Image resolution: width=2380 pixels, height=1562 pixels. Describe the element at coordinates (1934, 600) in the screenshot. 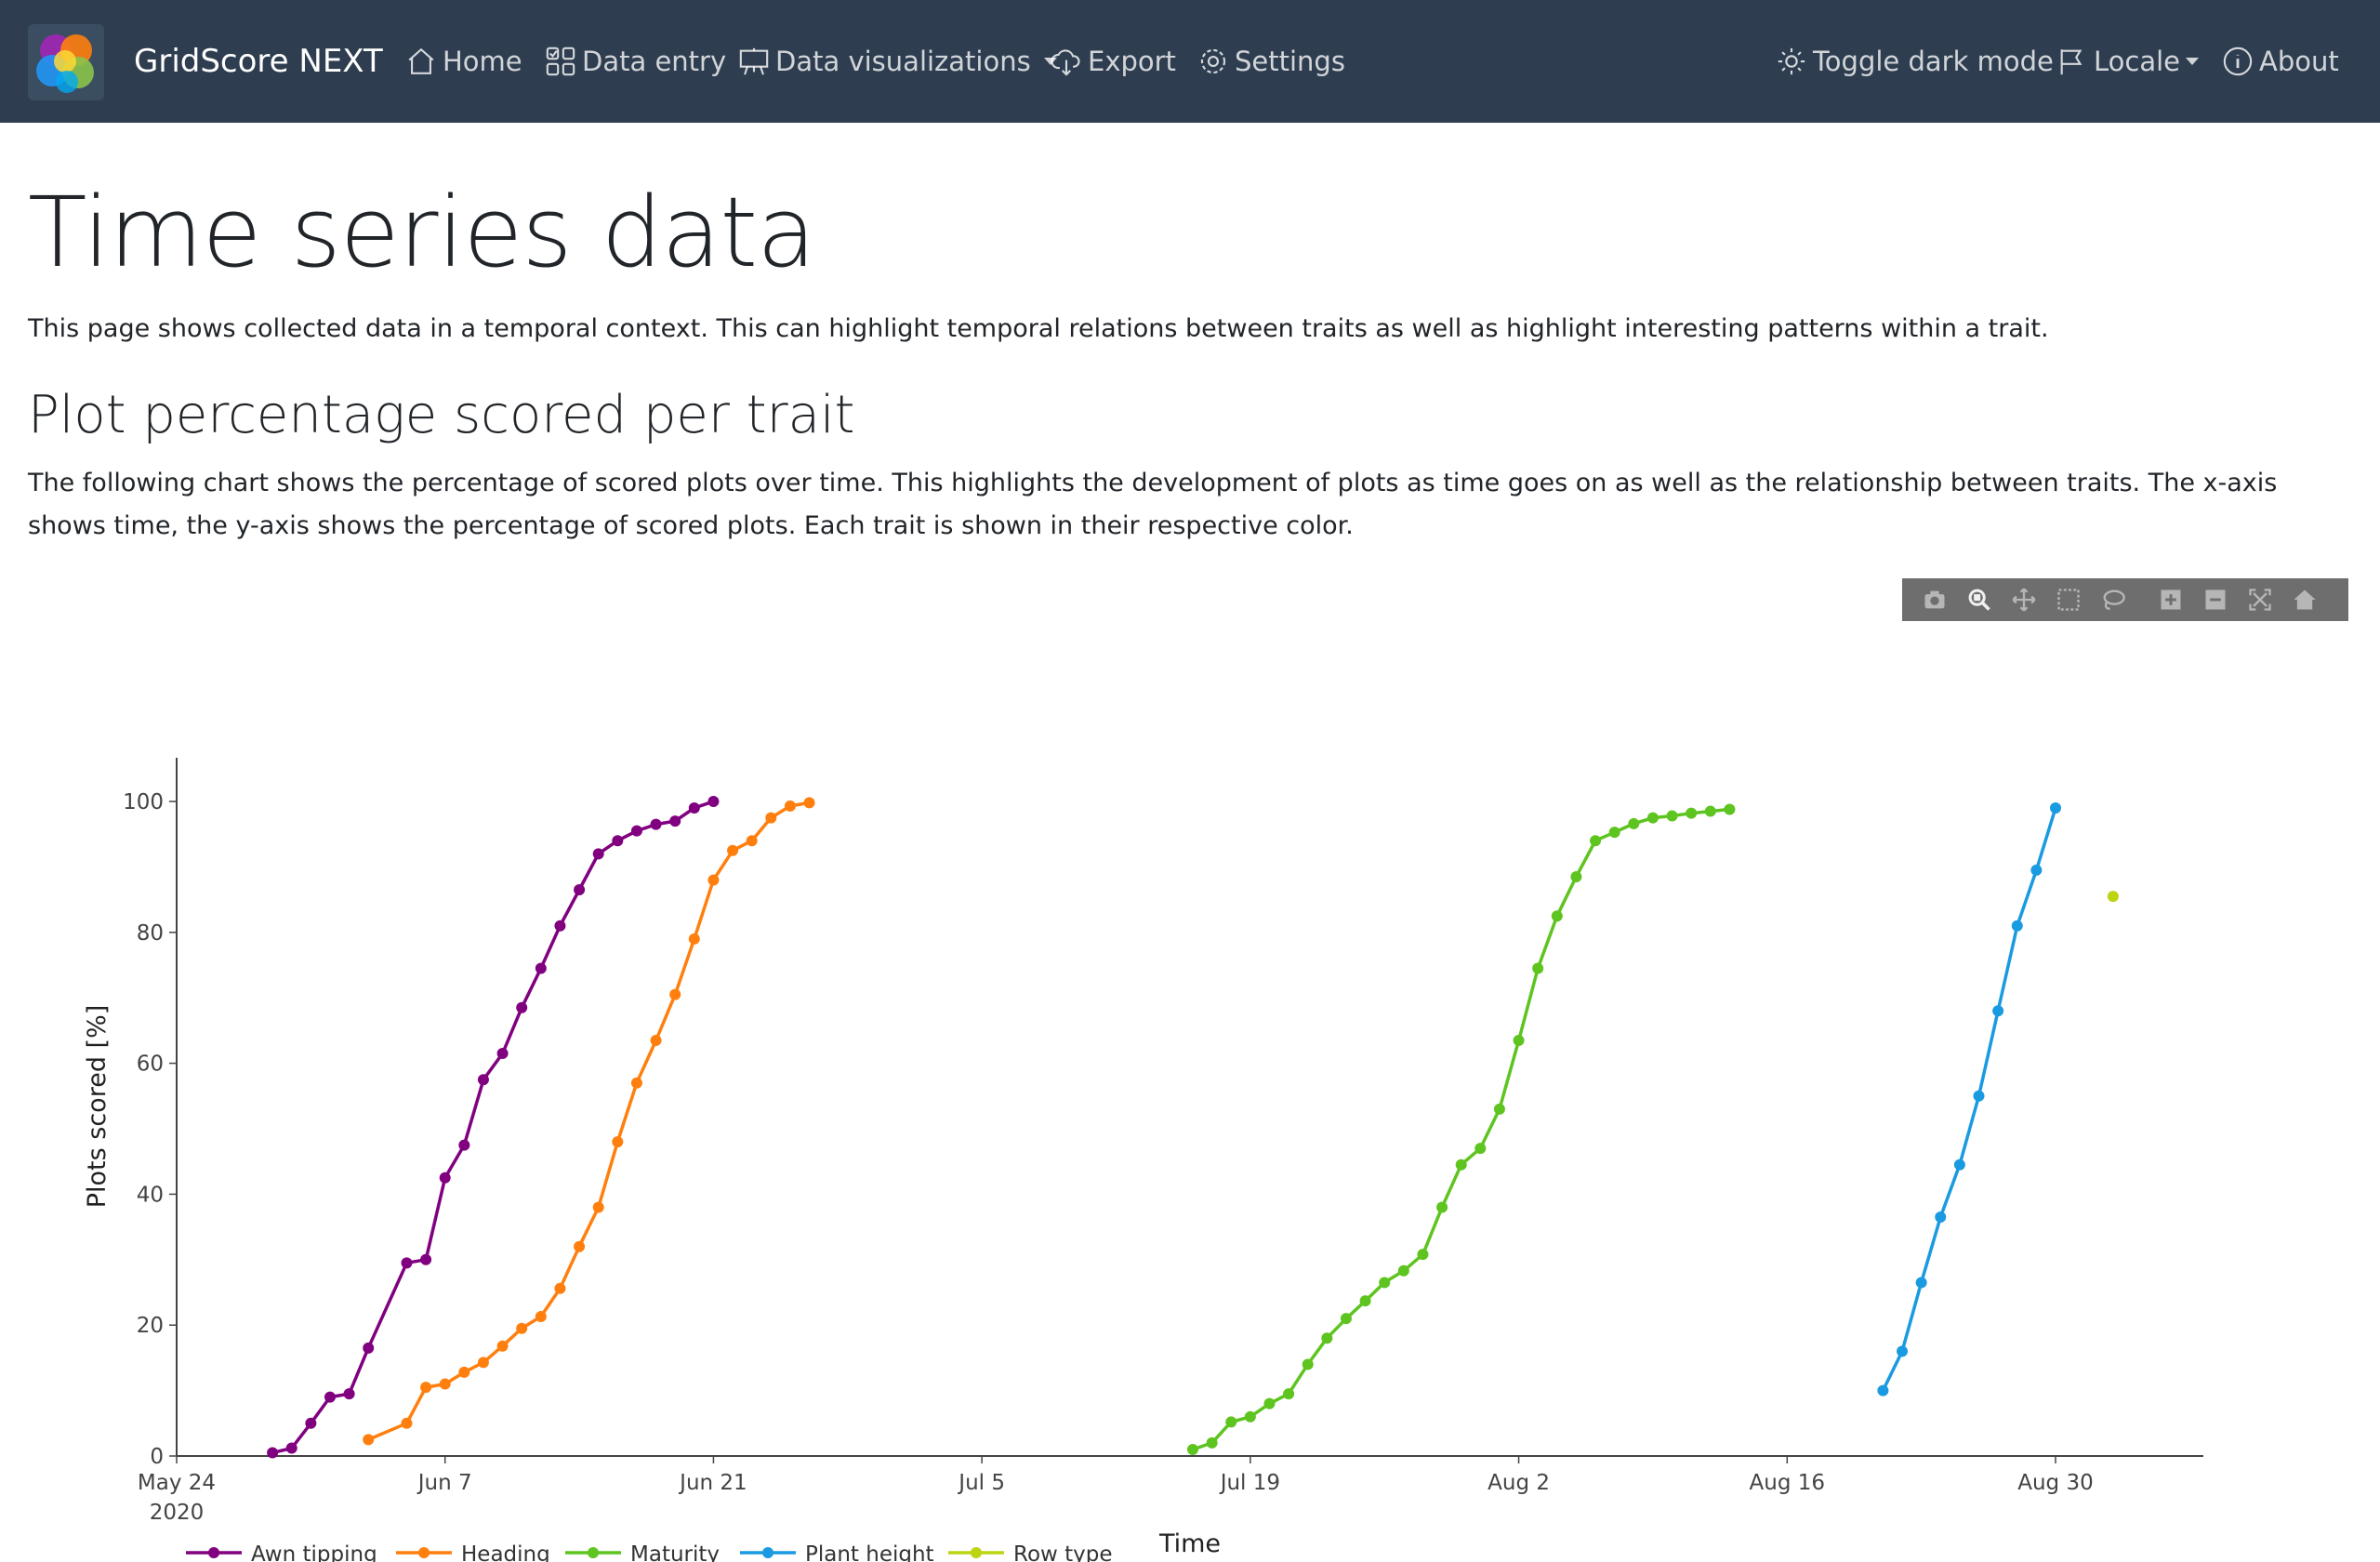

I see `camera-icon` at that location.